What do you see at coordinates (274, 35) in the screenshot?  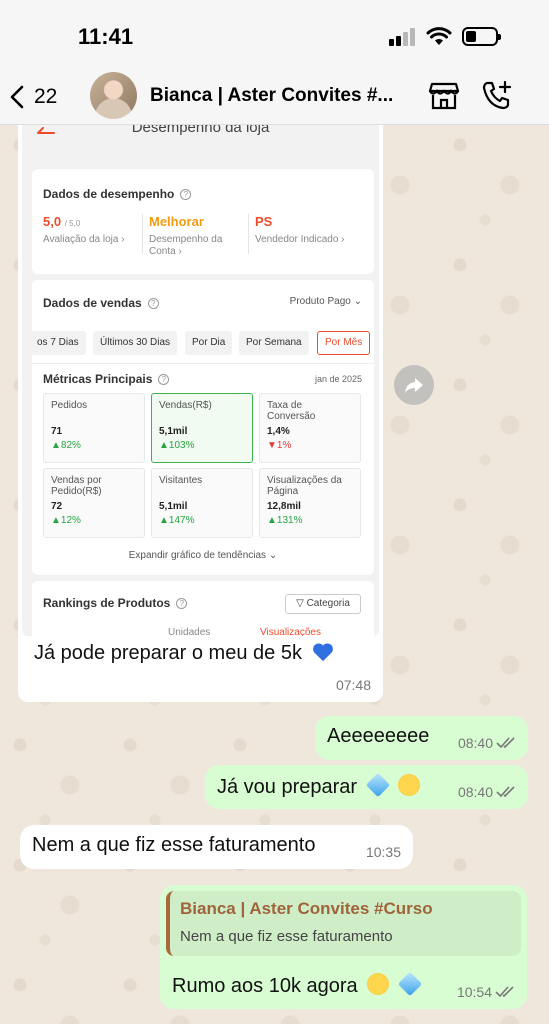 I see `status-bar: 11:41` at bounding box center [274, 35].